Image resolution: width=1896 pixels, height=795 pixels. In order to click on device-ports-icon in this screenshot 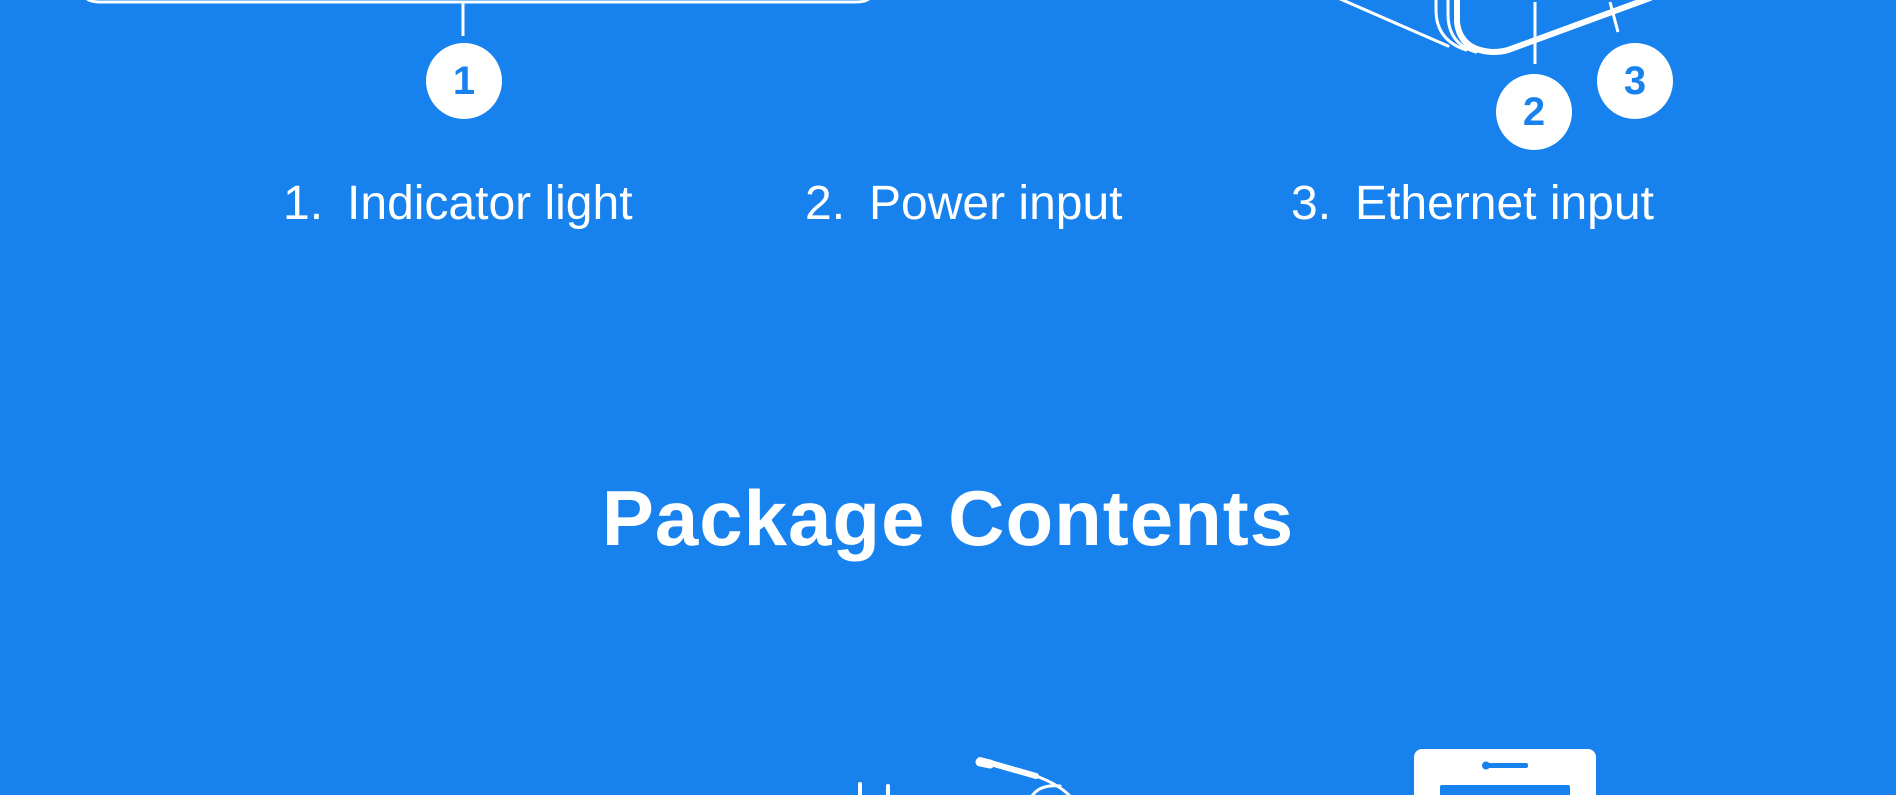, I will do `click(1495, 27)`.